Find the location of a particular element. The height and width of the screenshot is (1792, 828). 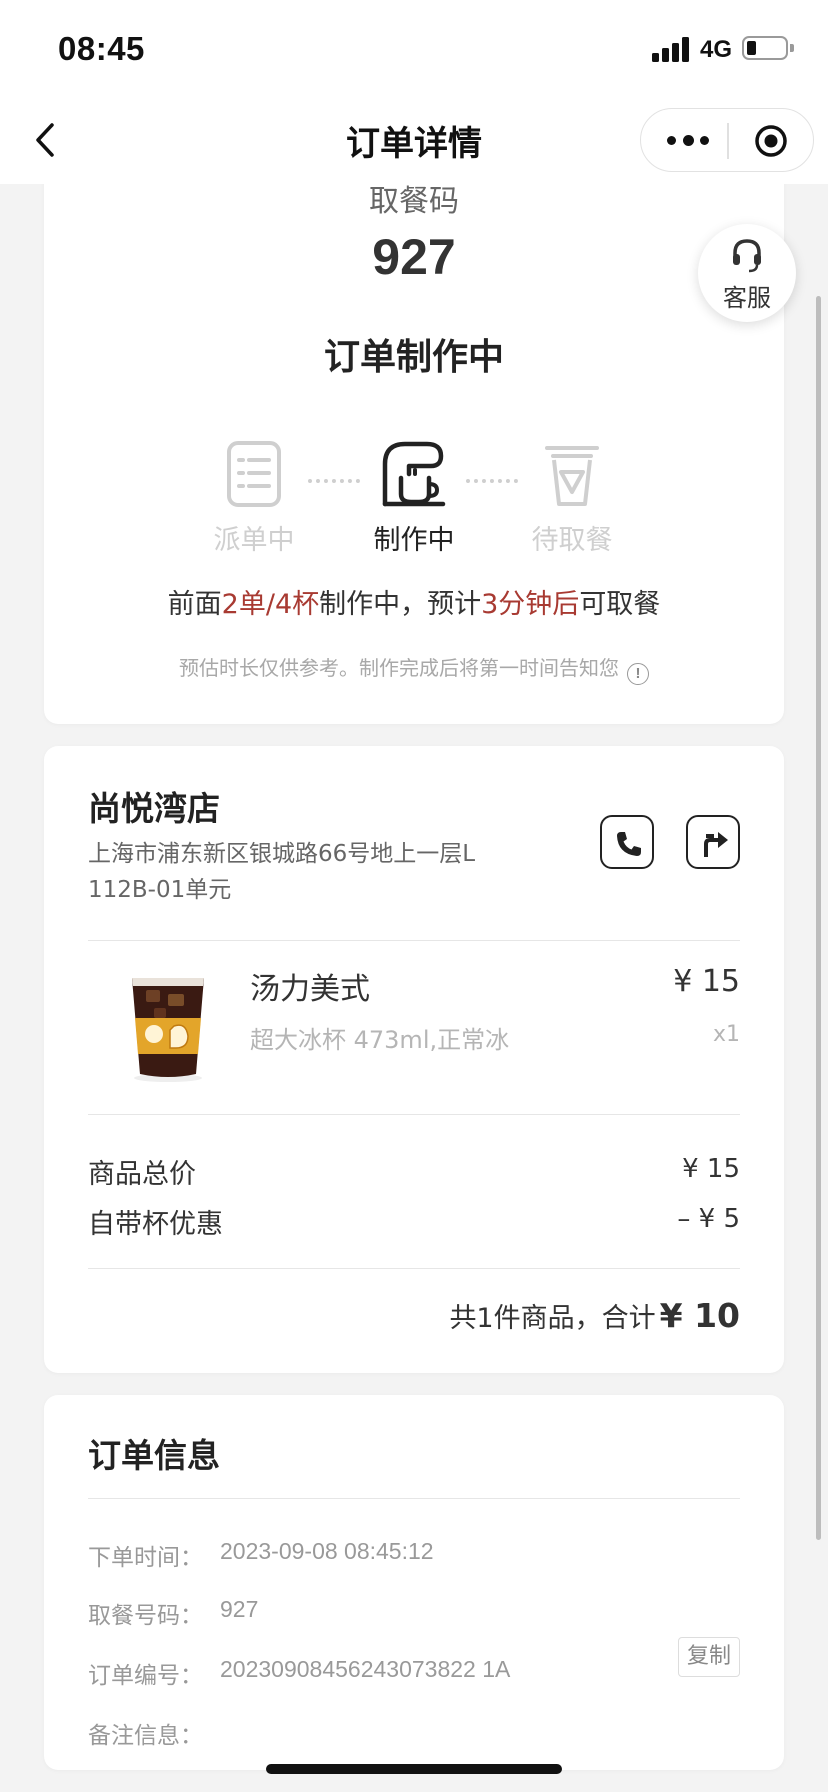

product-spec: 超大冰杯 473ml,正常冰 is located at coordinates (380, 1040).